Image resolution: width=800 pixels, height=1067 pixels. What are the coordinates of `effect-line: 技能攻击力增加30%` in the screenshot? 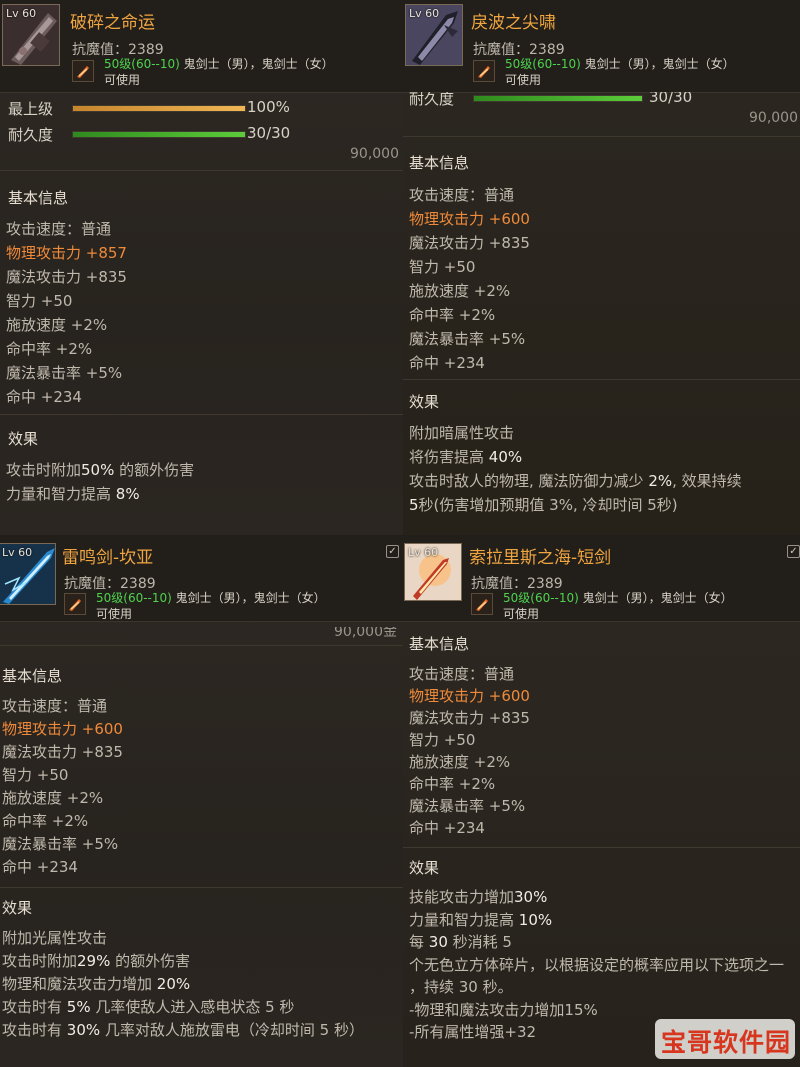 It's located at (478, 897).